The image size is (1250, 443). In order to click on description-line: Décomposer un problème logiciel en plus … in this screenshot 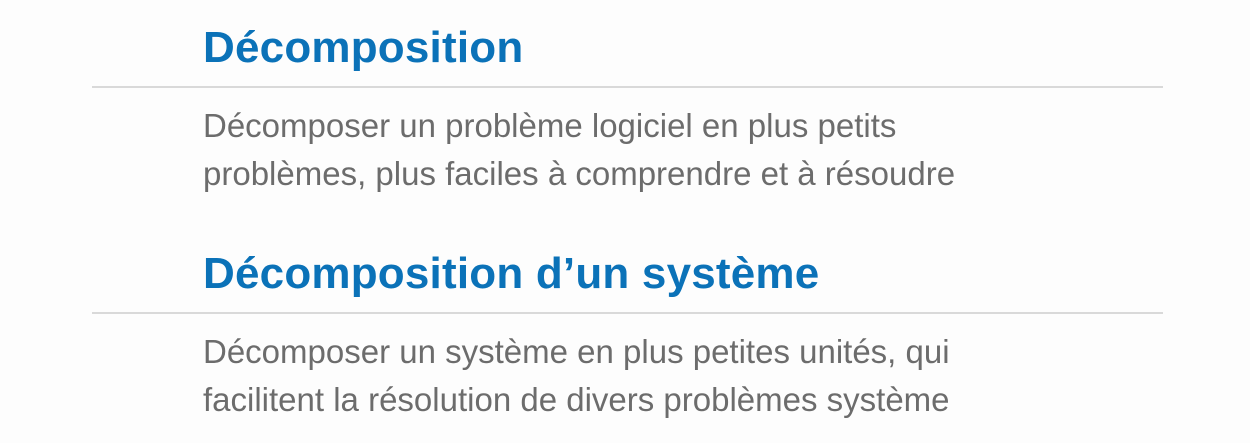, I will do `click(550, 125)`.